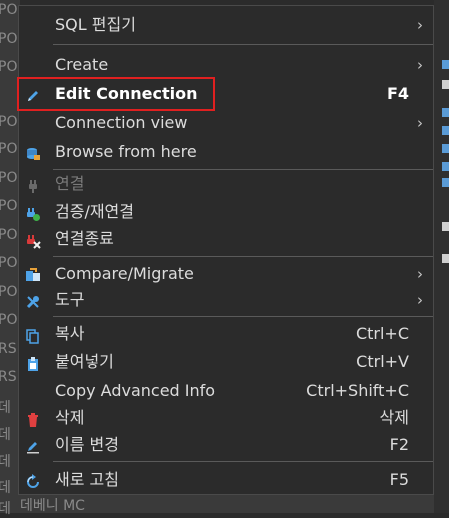 The width and height of the screenshot is (449, 518). I want to click on trash-icon, so click(33, 418).